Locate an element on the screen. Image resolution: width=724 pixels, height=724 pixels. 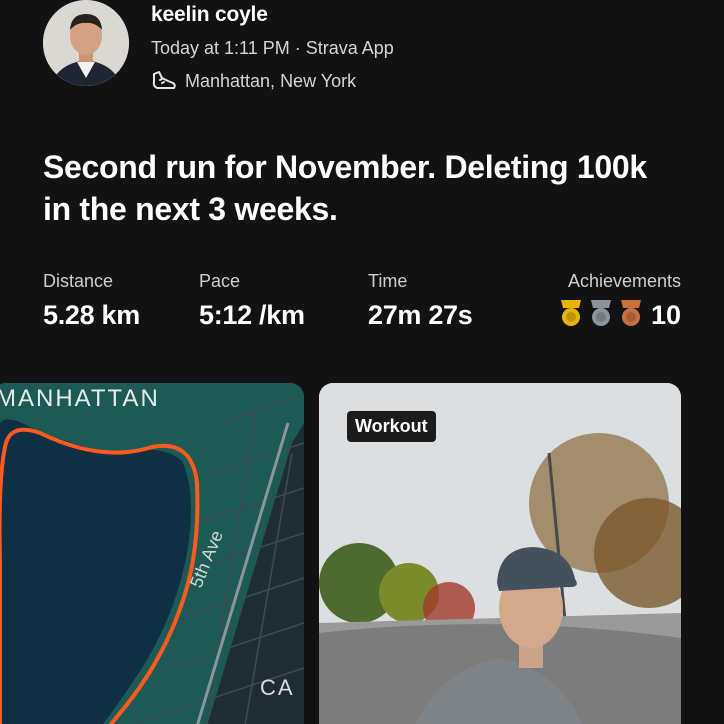
stat-value: 5.28 km is located at coordinates (91, 315).